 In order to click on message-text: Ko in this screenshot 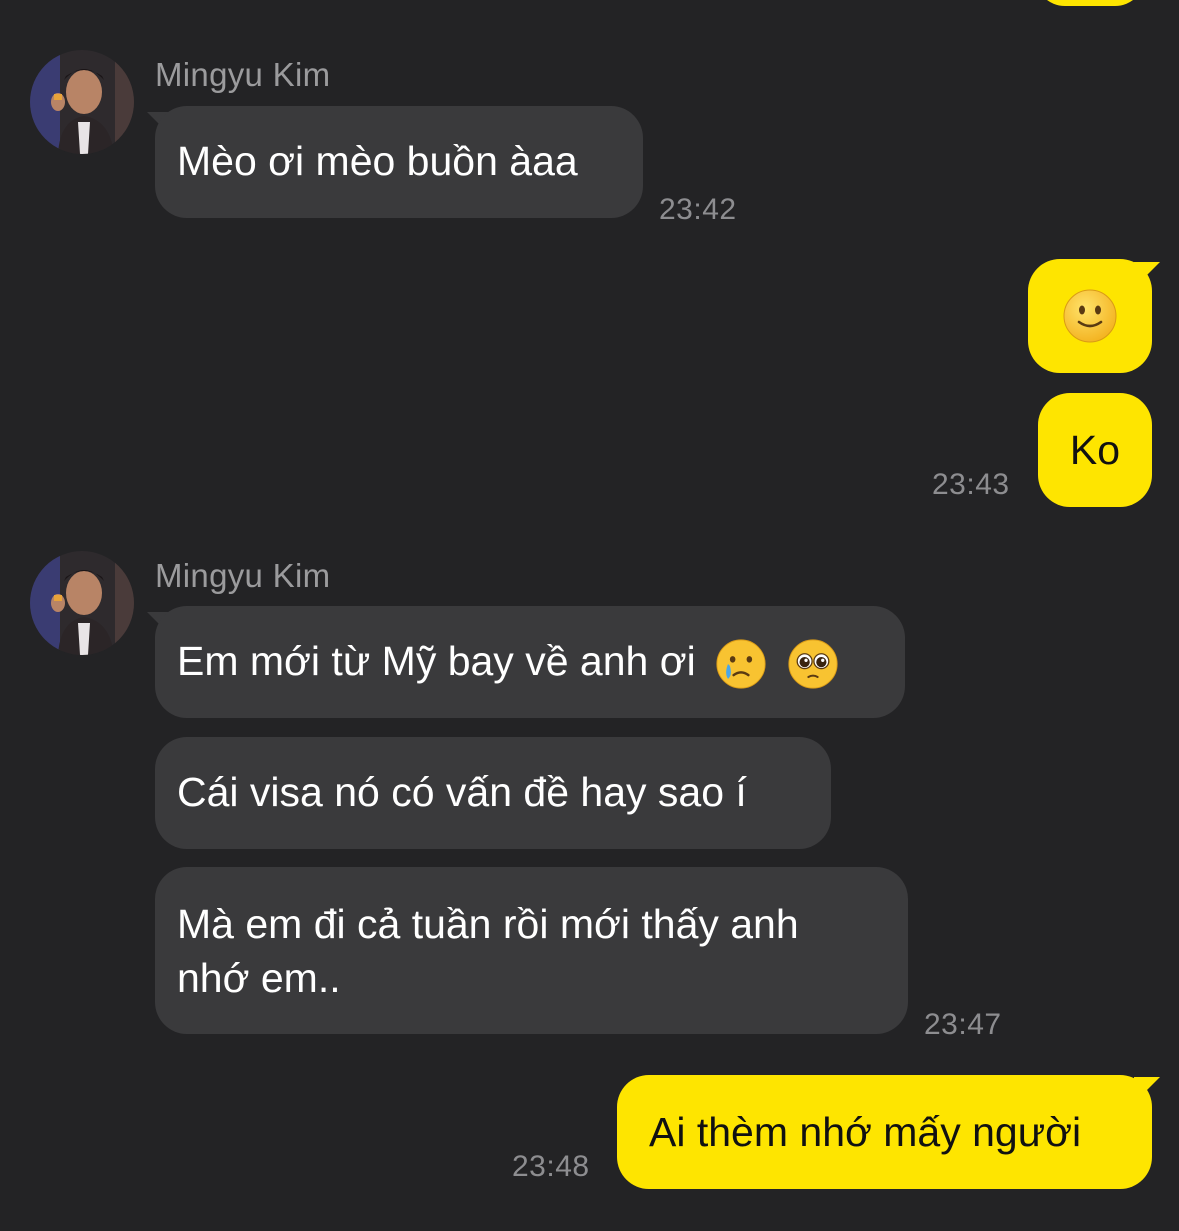, I will do `click(1095, 450)`.